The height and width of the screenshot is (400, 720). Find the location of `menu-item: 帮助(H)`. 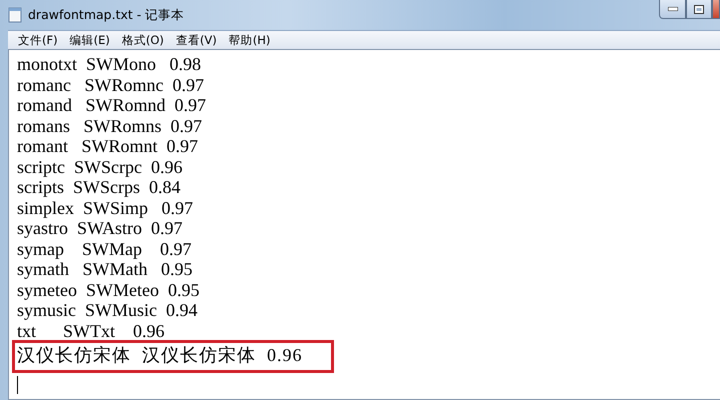

menu-item: 帮助(H) is located at coordinates (249, 40).